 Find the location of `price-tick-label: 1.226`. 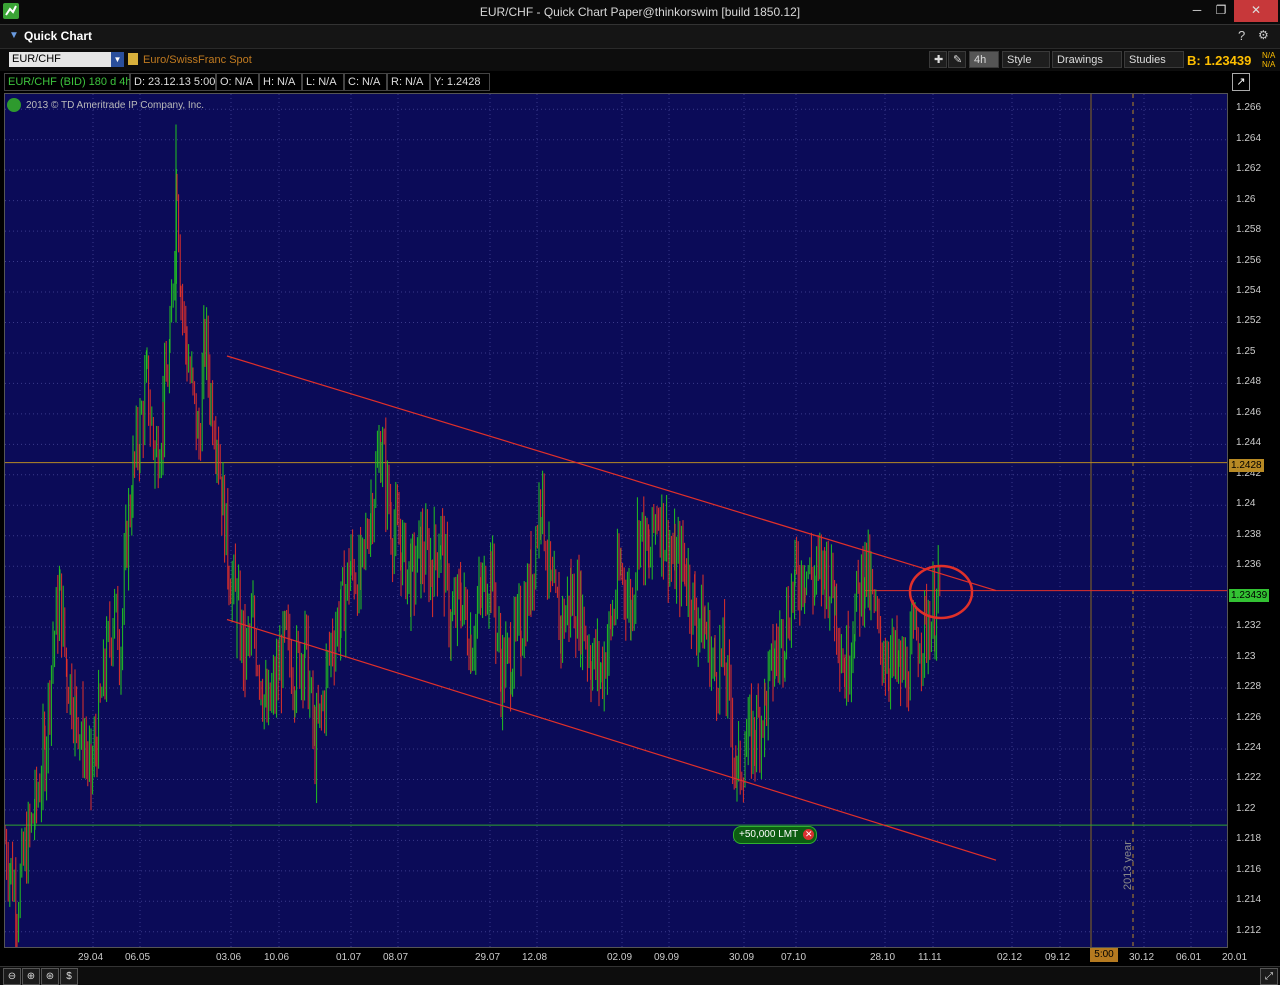

price-tick-label: 1.226 is located at coordinates (1249, 717).